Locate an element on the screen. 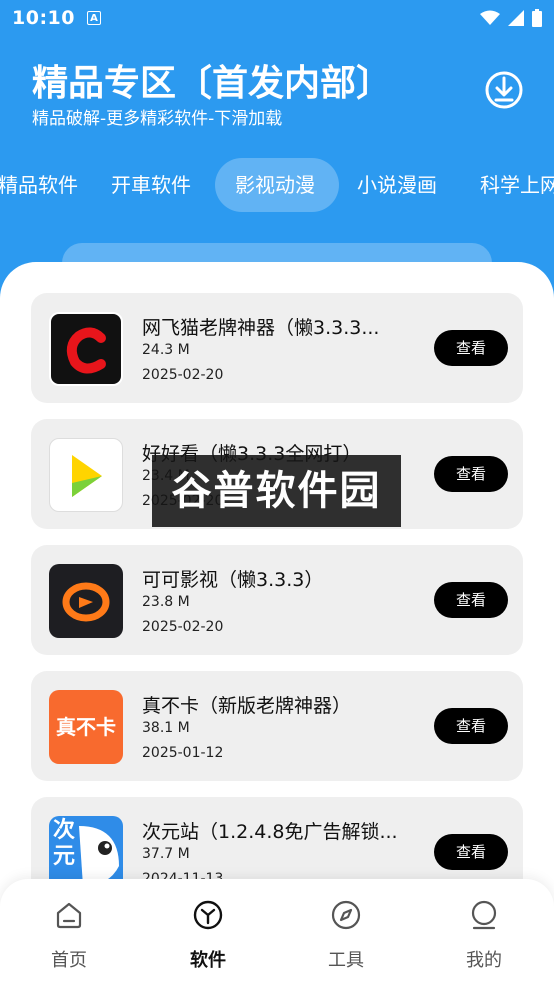 Image resolution: width=554 pixels, height=984 pixels. app-date: 2025-01-12 is located at coordinates (183, 753).